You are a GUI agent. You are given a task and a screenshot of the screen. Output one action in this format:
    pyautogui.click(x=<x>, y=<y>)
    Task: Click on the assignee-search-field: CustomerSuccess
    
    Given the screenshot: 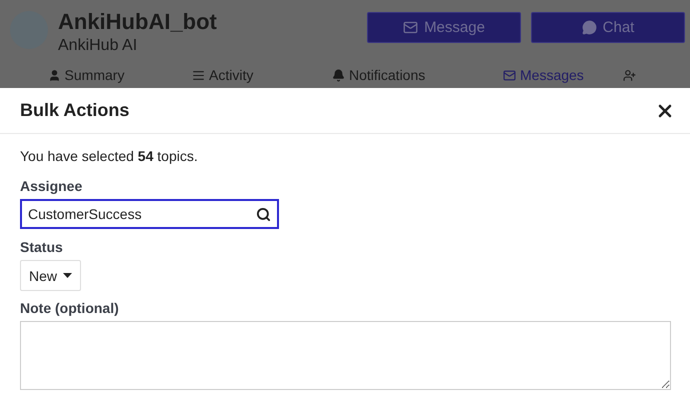 What is the action you would take?
    pyautogui.click(x=149, y=214)
    